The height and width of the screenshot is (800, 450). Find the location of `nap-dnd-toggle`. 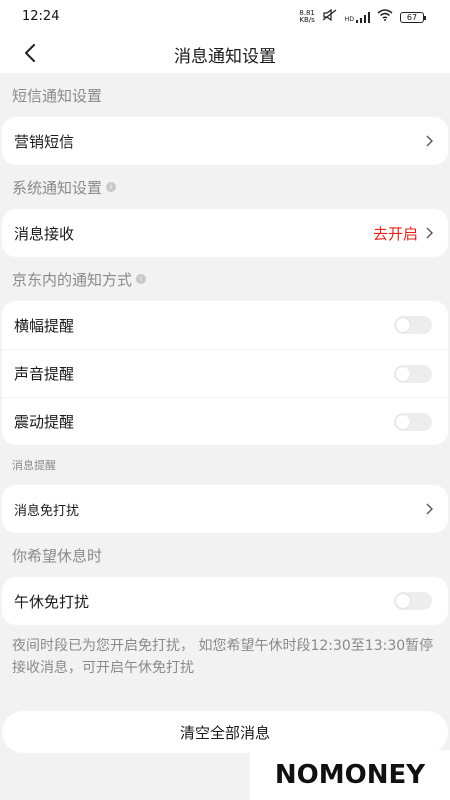

nap-dnd-toggle is located at coordinates (413, 601).